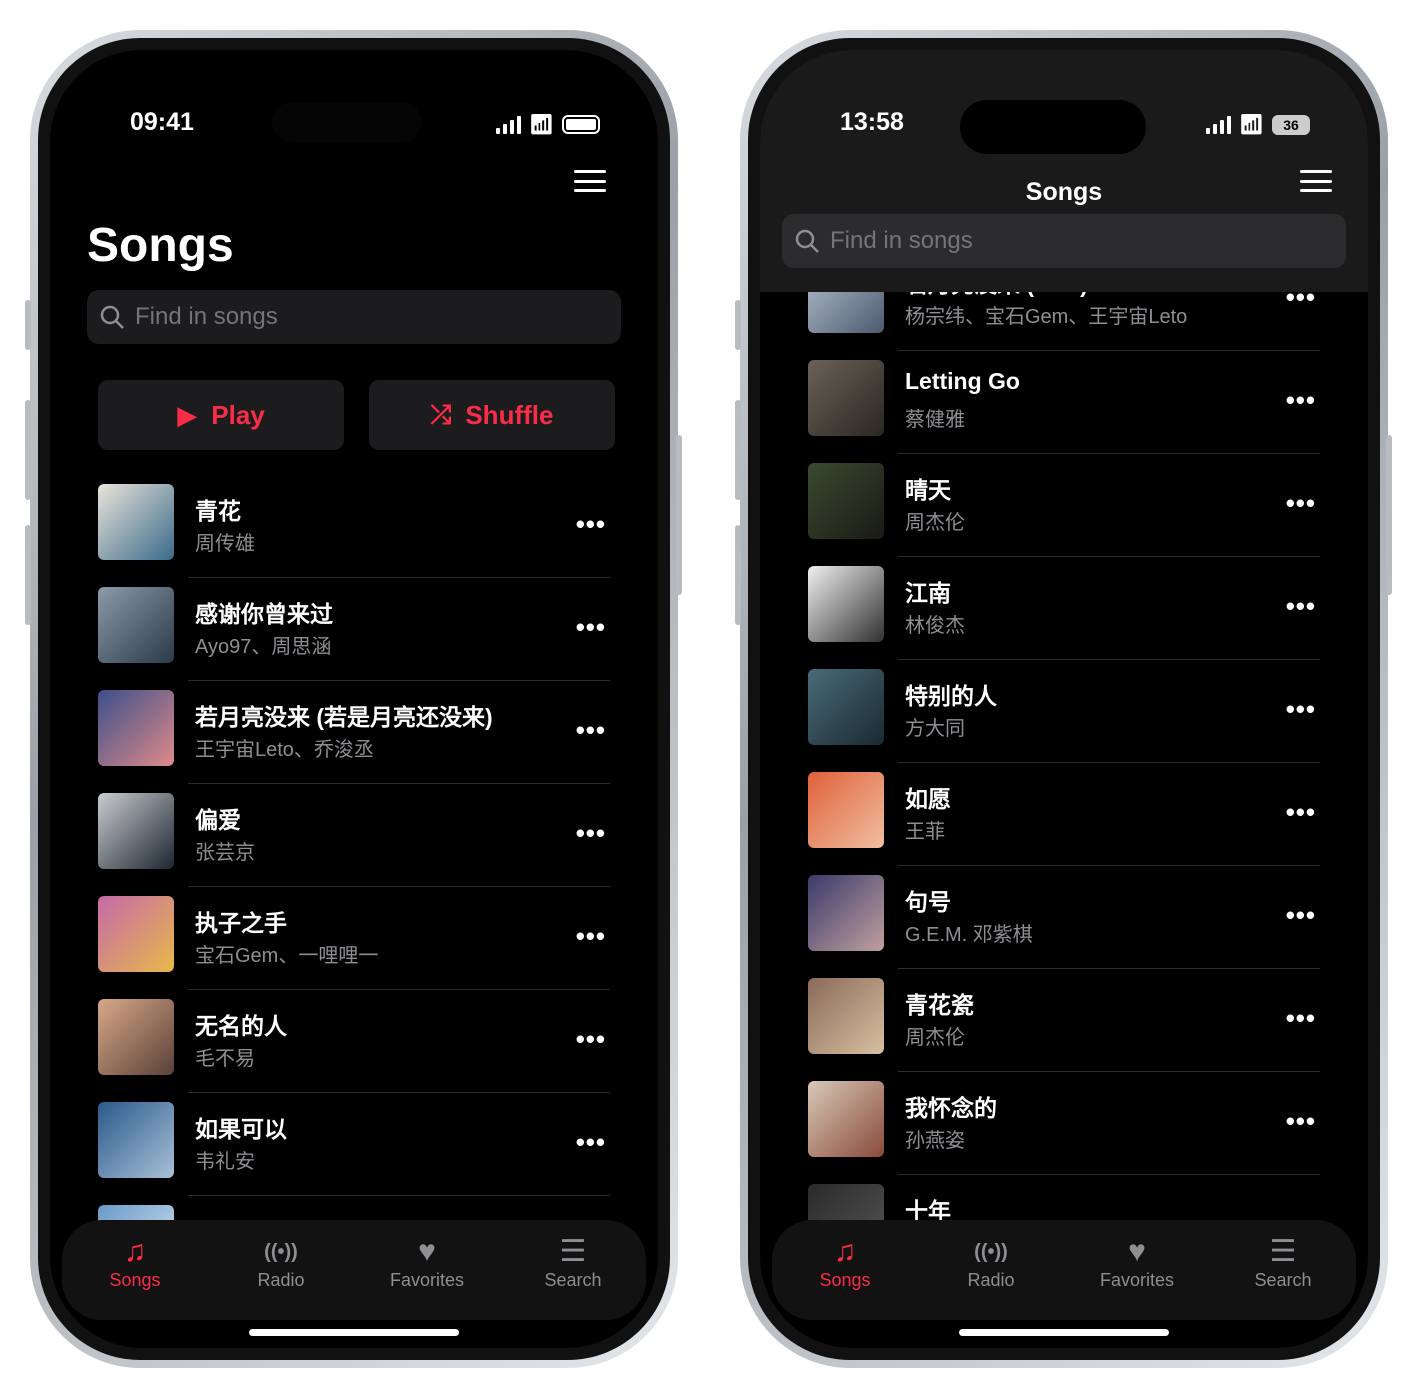 This screenshot has height=1398, width=1419. What do you see at coordinates (1064, 505) in the screenshot?
I see `song-row: 晴天 周杰伦 •••` at bounding box center [1064, 505].